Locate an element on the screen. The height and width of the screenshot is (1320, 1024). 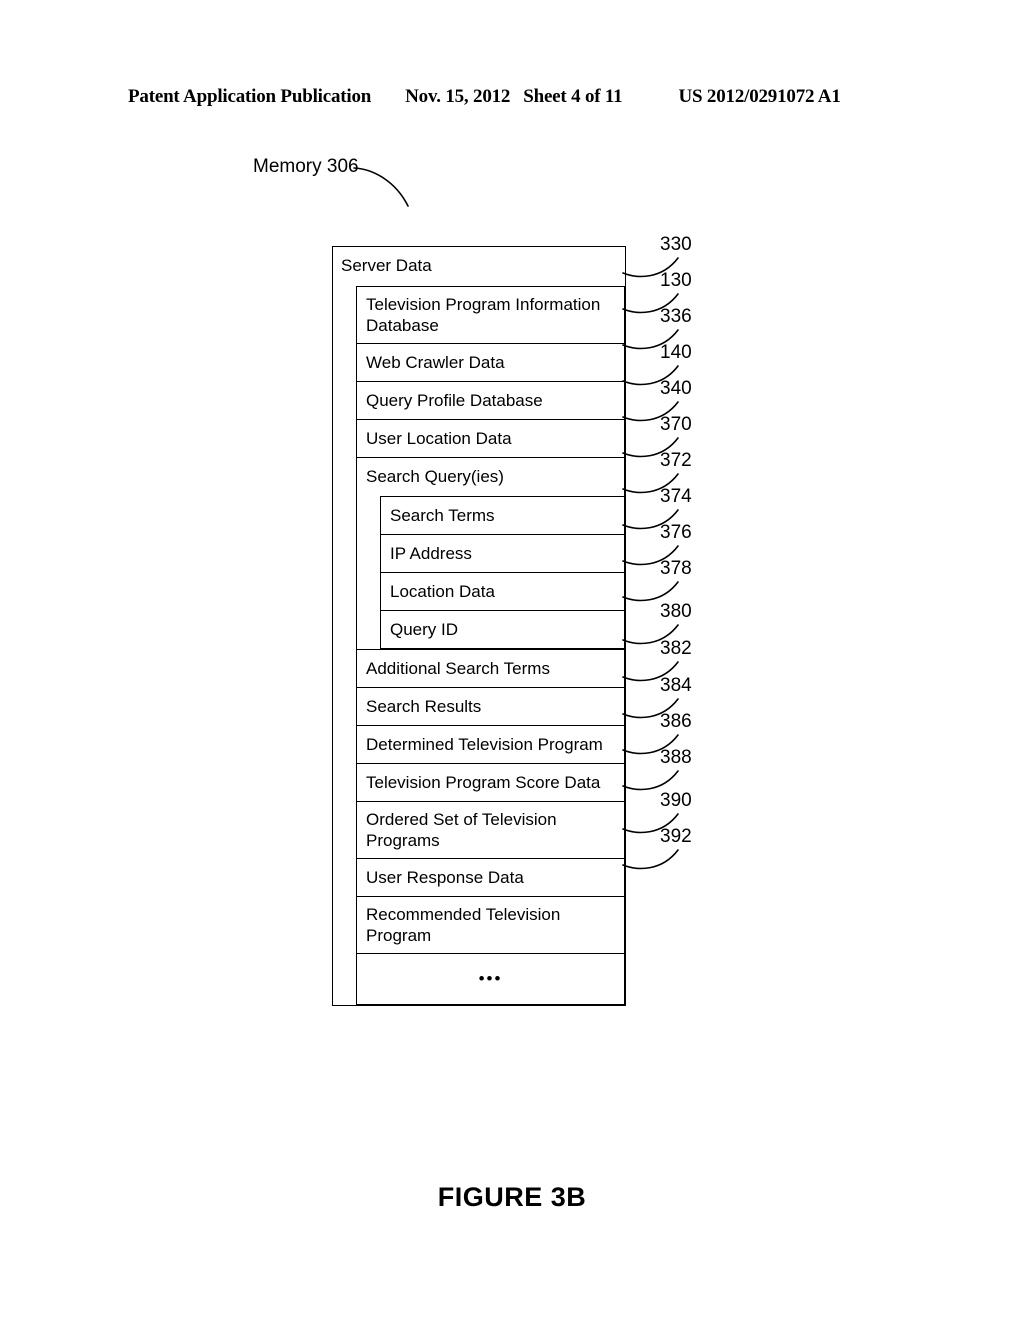
ref-numeral-130: 130 is located at coordinates (676, 280).